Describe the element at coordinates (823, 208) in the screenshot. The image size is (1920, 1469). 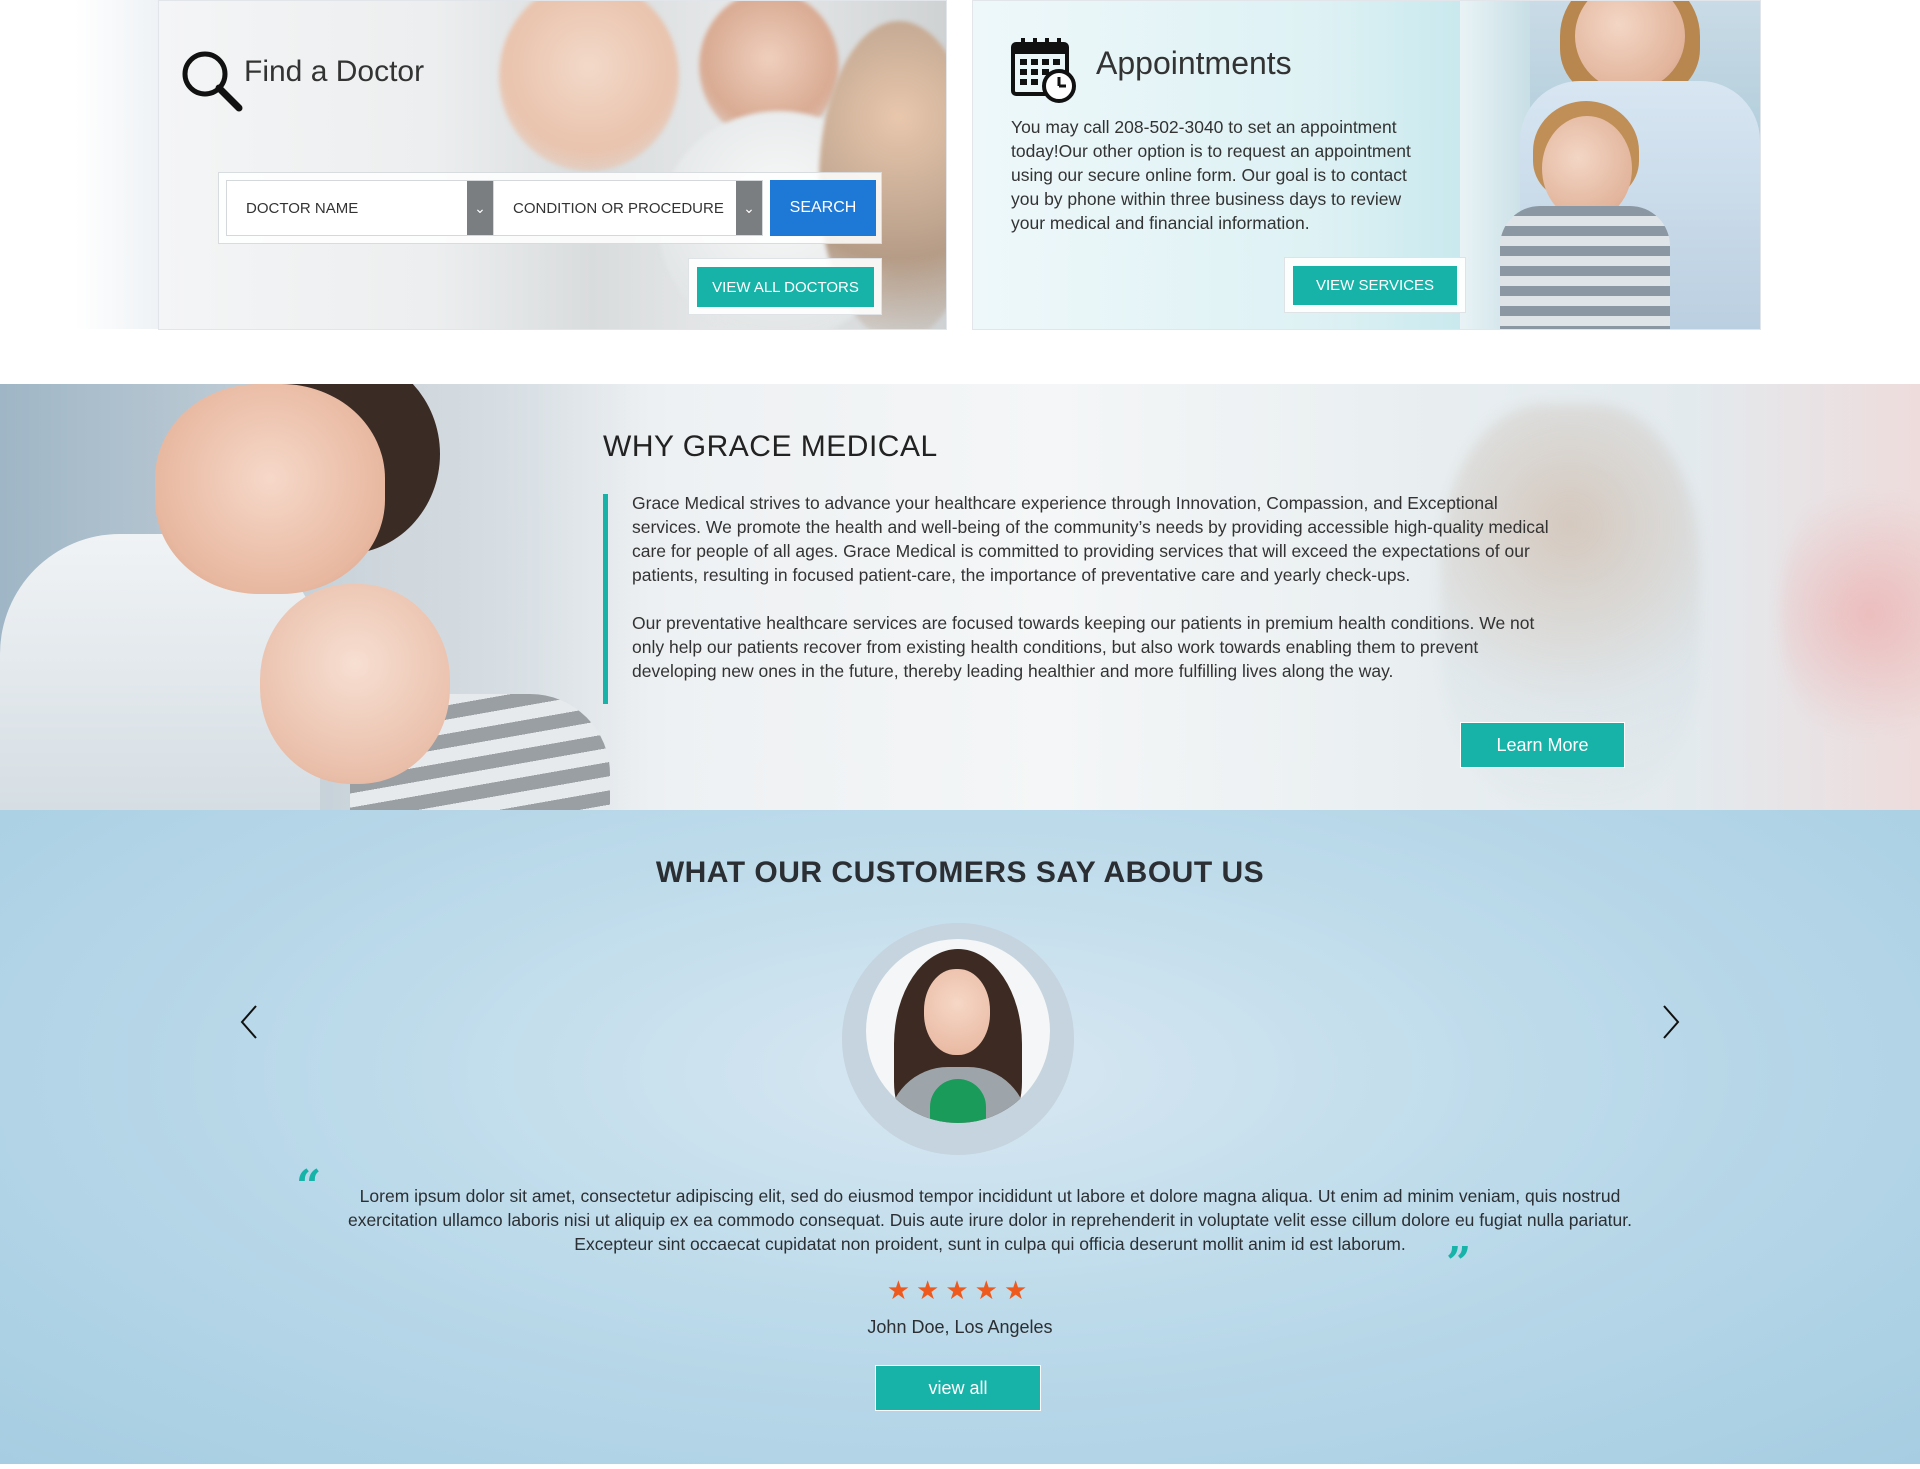
I see `search-button: SEARCH` at that location.